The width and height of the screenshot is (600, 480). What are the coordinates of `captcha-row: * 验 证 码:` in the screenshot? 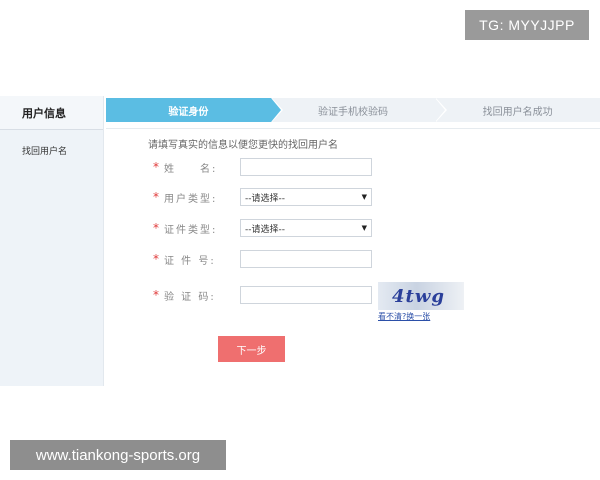 It's located at (260, 295).